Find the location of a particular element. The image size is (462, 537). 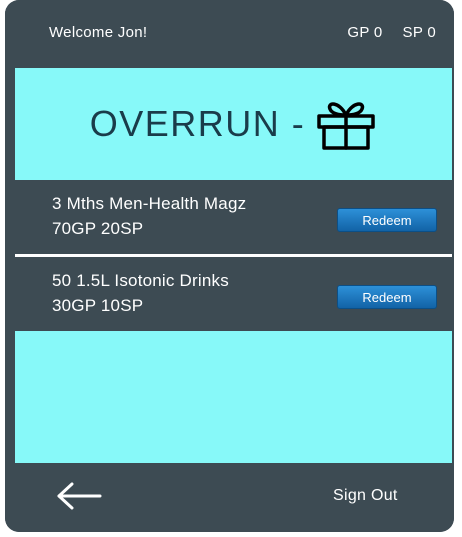

reward-item: 3 Mths Men-Health Magz 70GP 20SP Redeem is located at coordinates (233, 217).